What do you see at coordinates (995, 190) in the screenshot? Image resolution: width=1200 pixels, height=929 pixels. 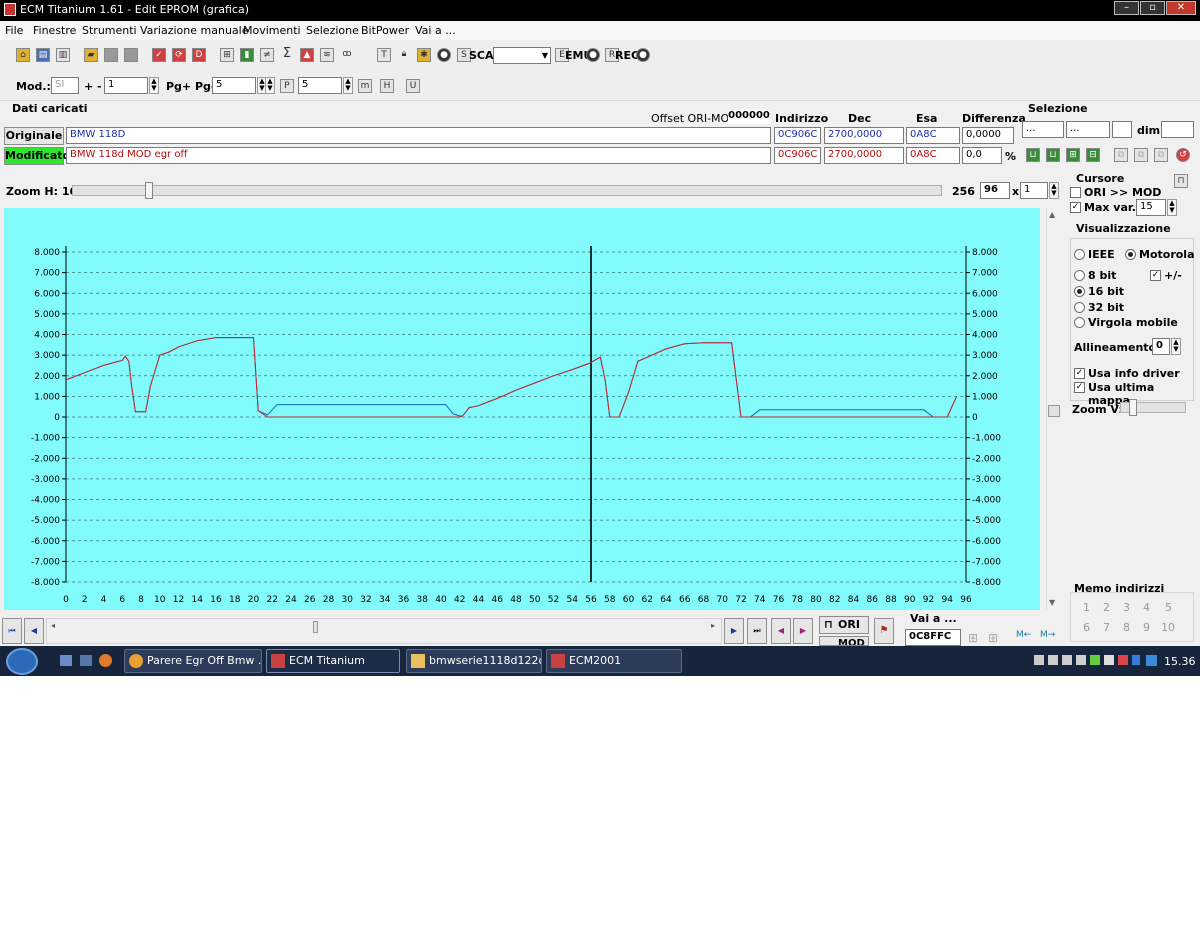 I see `zoom-value-field: 96` at bounding box center [995, 190].